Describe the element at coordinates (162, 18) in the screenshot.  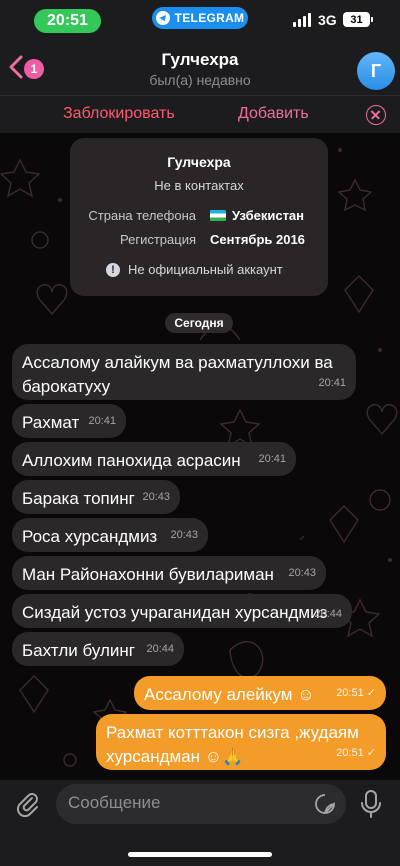
I see `telegram-plane-icon` at that location.